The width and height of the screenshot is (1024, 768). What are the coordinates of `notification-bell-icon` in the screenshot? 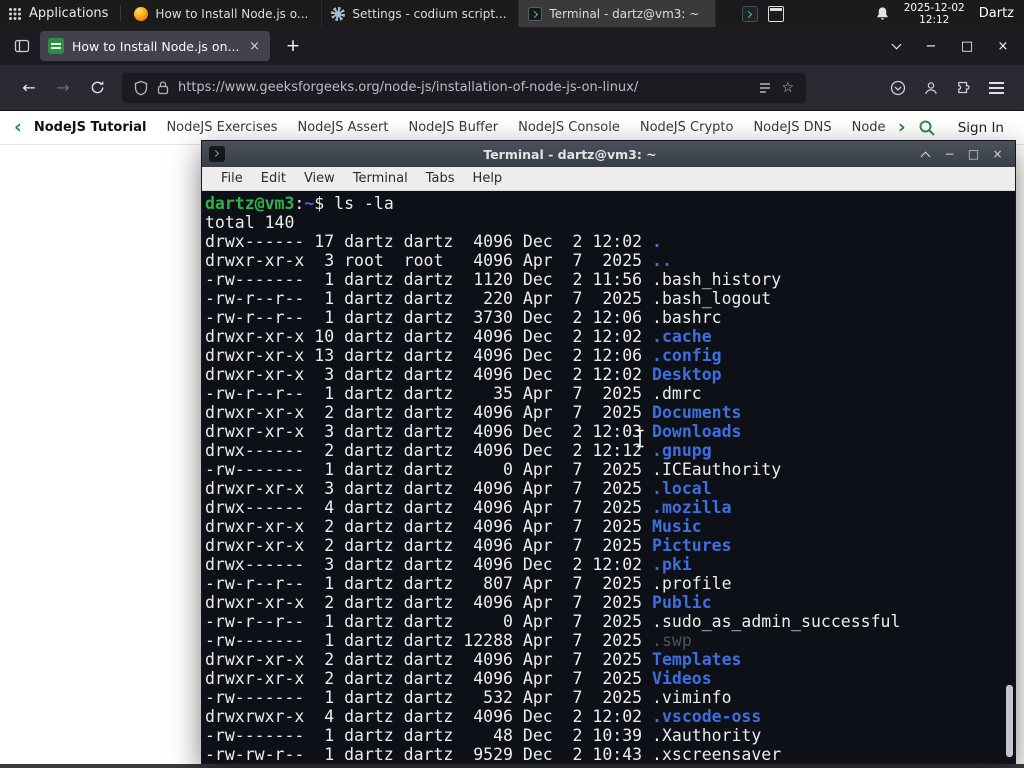 It's located at (882, 13).